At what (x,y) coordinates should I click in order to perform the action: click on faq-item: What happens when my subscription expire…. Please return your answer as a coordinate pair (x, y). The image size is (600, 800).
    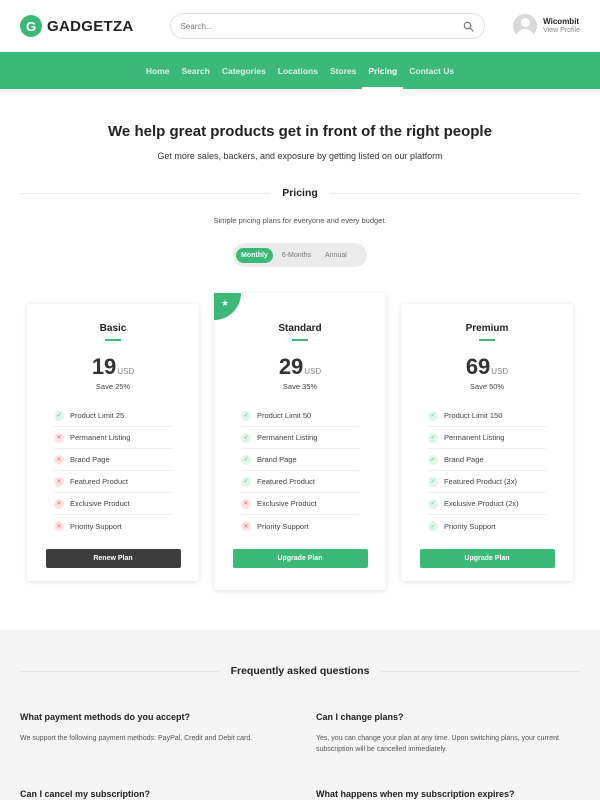
    Looking at the image, I should click on (448, 794).